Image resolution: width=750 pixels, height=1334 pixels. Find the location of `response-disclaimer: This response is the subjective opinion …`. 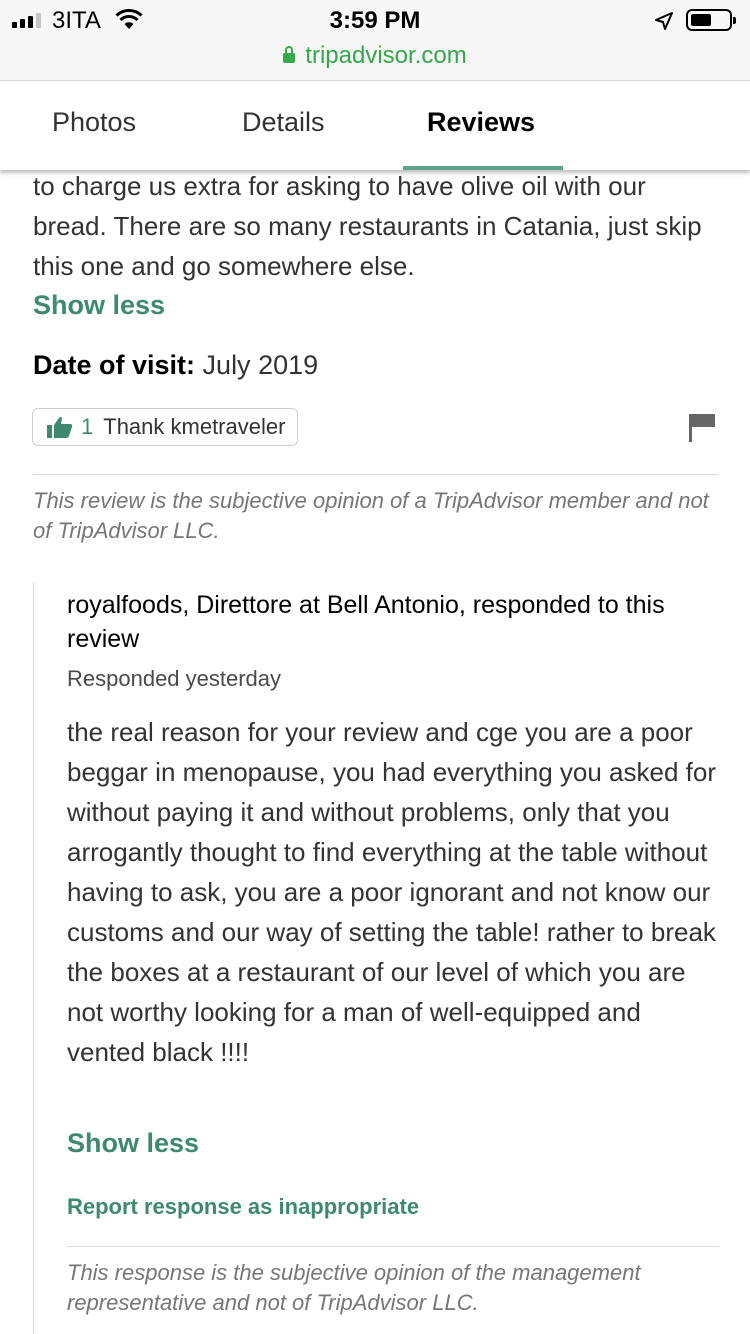

response-disclaimer: This response is the subjective opinion … is located at coordinates (354, 1287).